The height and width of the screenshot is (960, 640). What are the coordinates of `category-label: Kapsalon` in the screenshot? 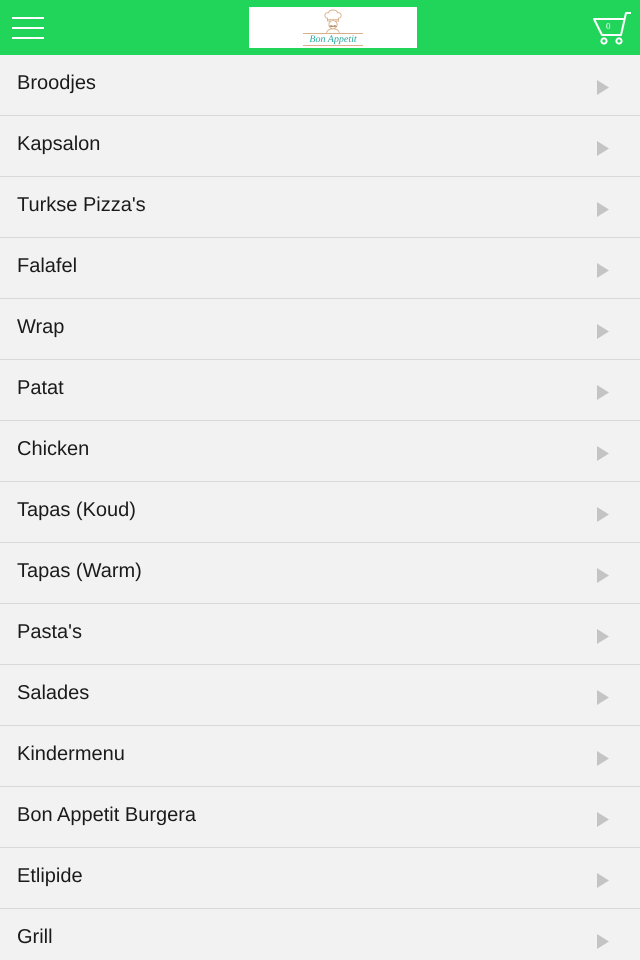 It's located at (58, 144).